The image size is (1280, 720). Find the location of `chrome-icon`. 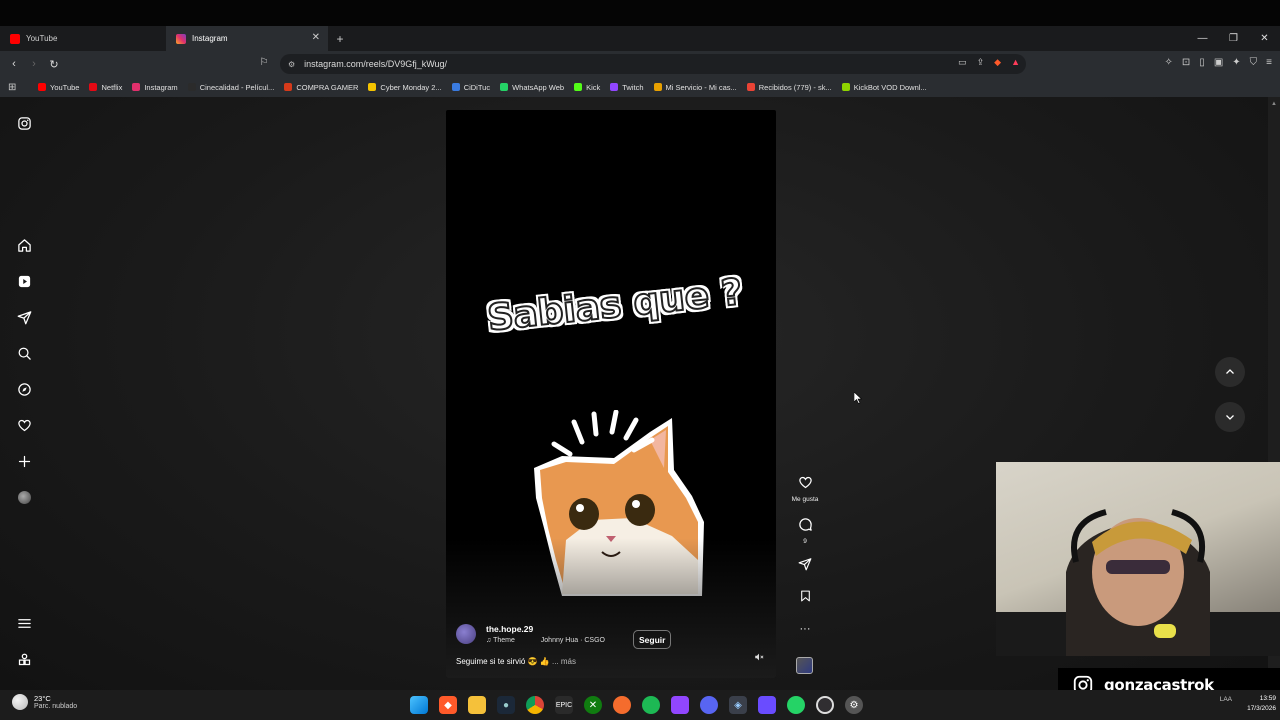

chrome-icon is located at coordinates (535, 705).